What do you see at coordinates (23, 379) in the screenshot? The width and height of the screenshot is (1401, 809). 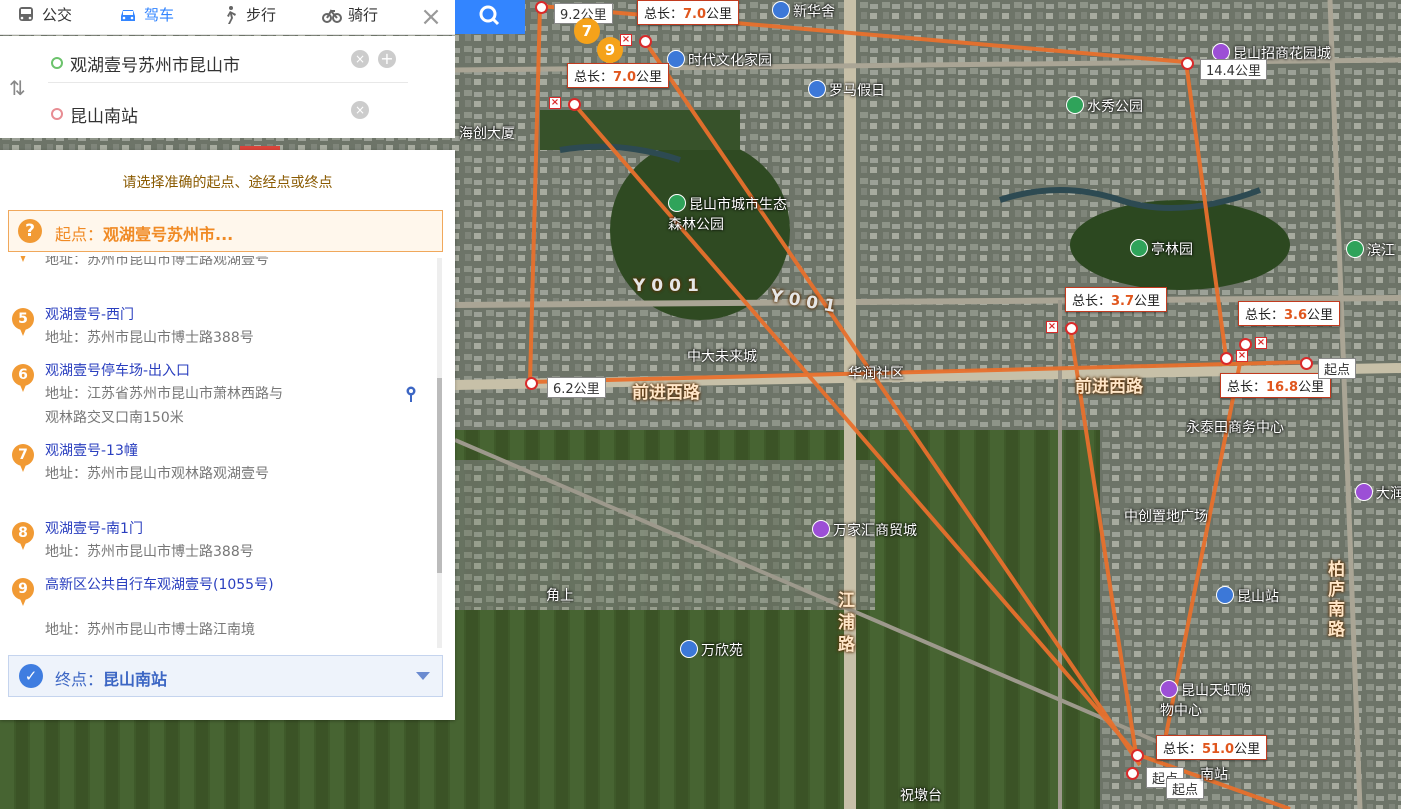 I see `pin-icon: 6` at bounding box center [23, 379].